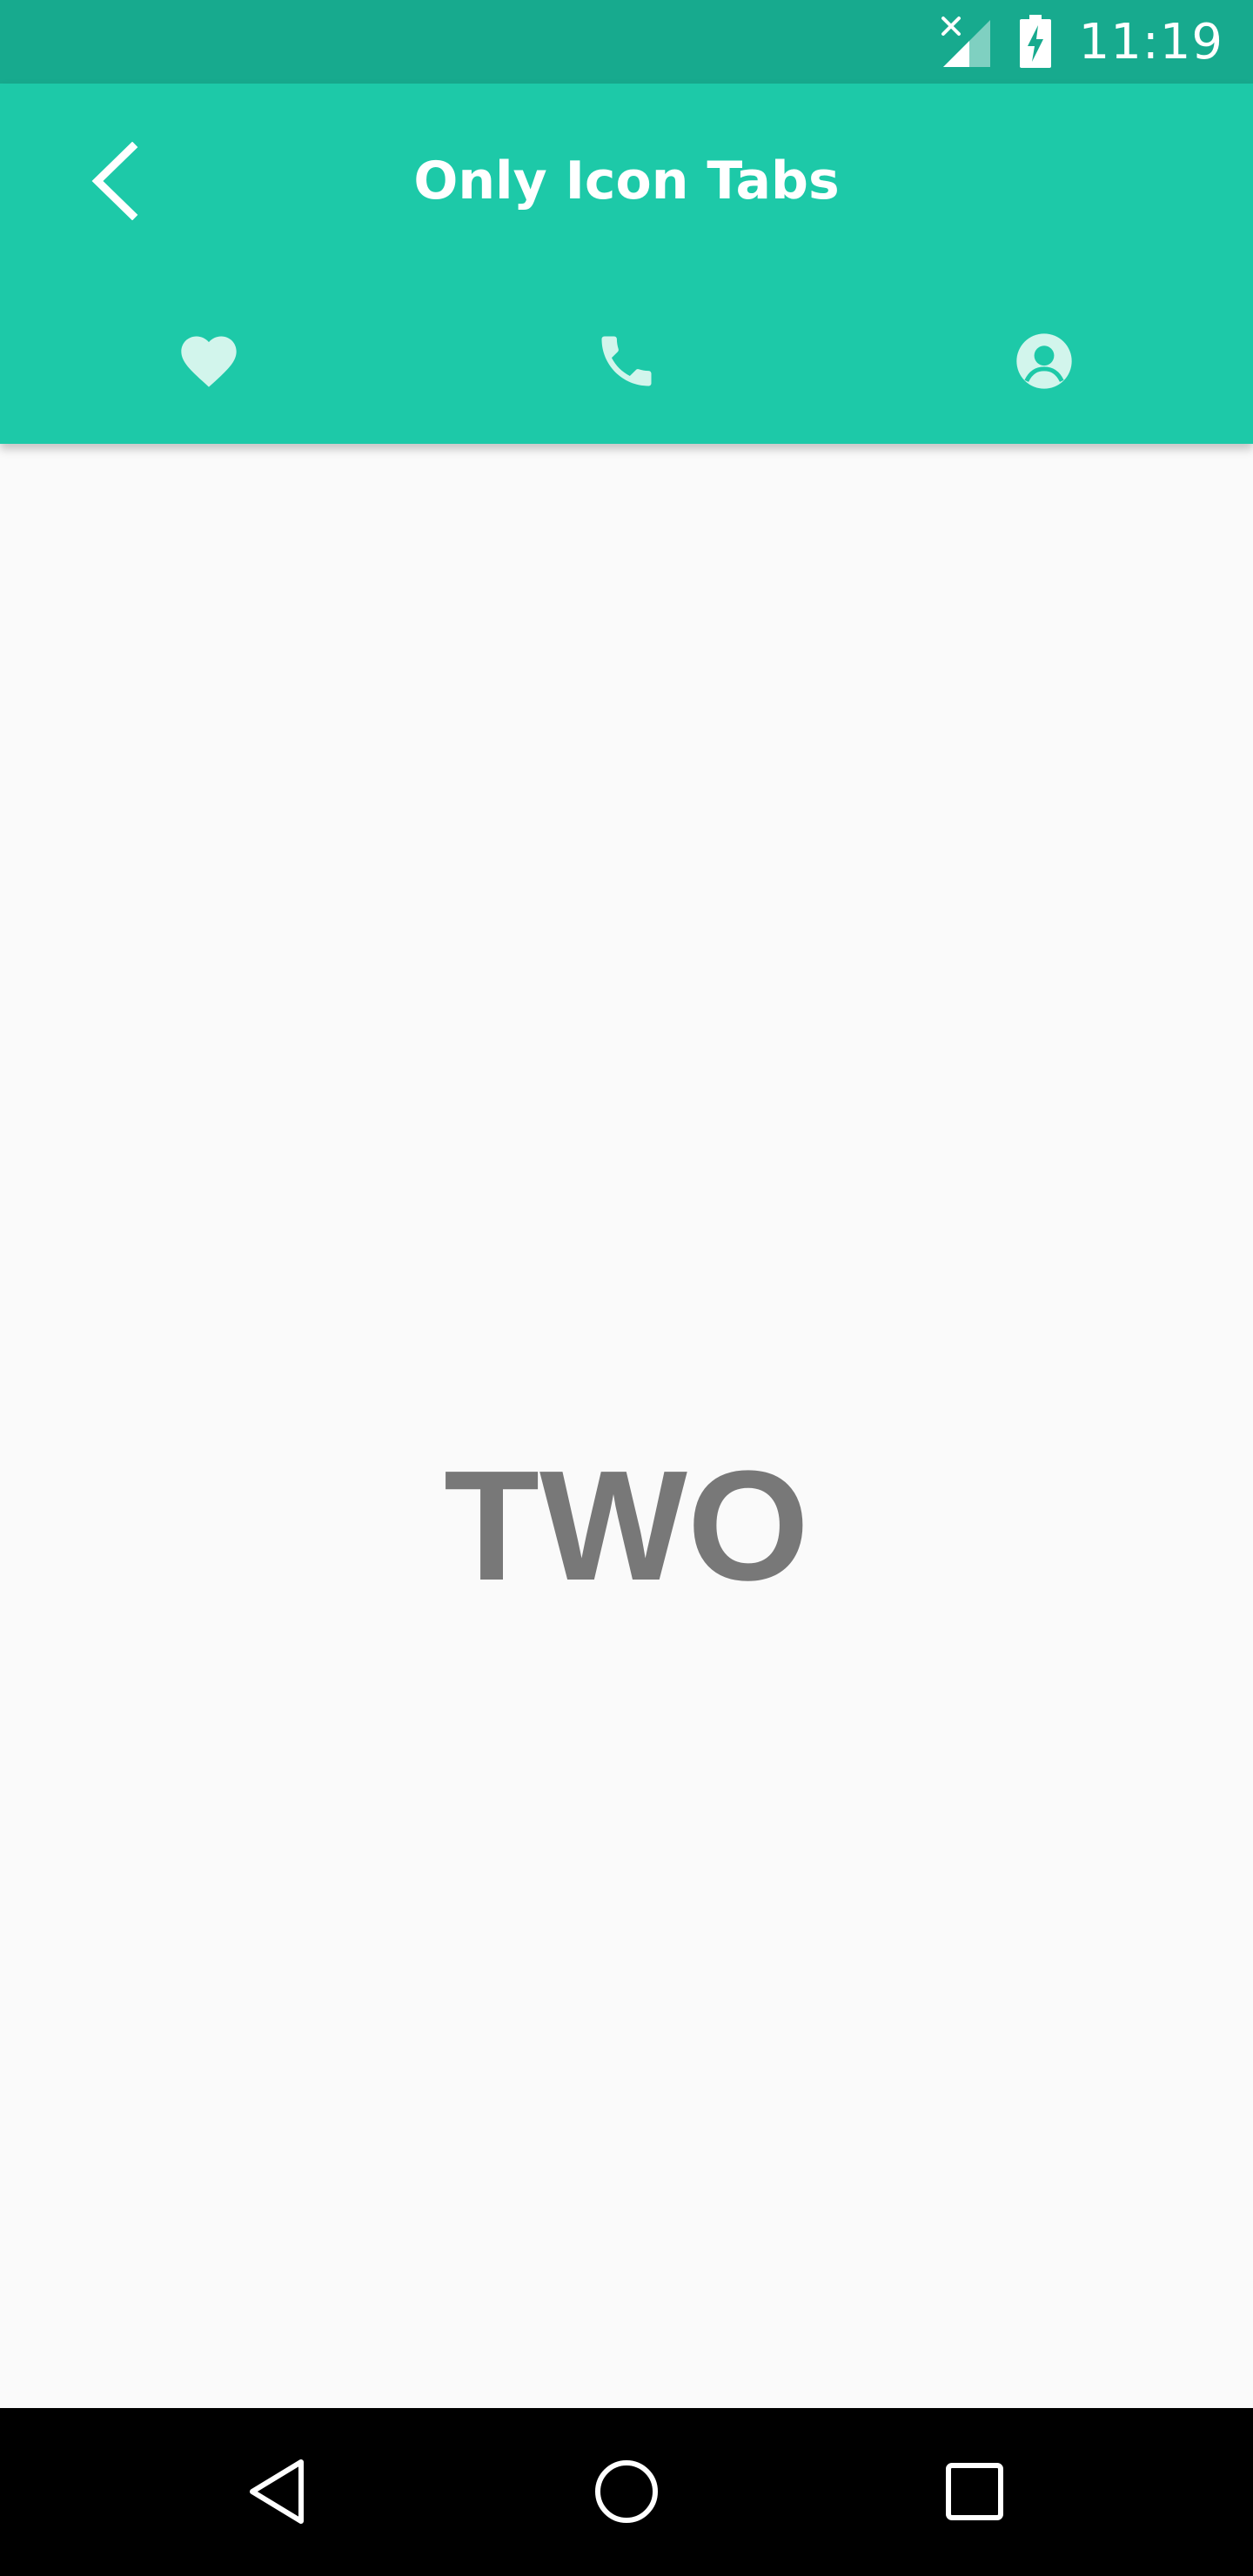 The image size is (1253, 2576). I want to click on navigation-bar, so click(626, 2492).